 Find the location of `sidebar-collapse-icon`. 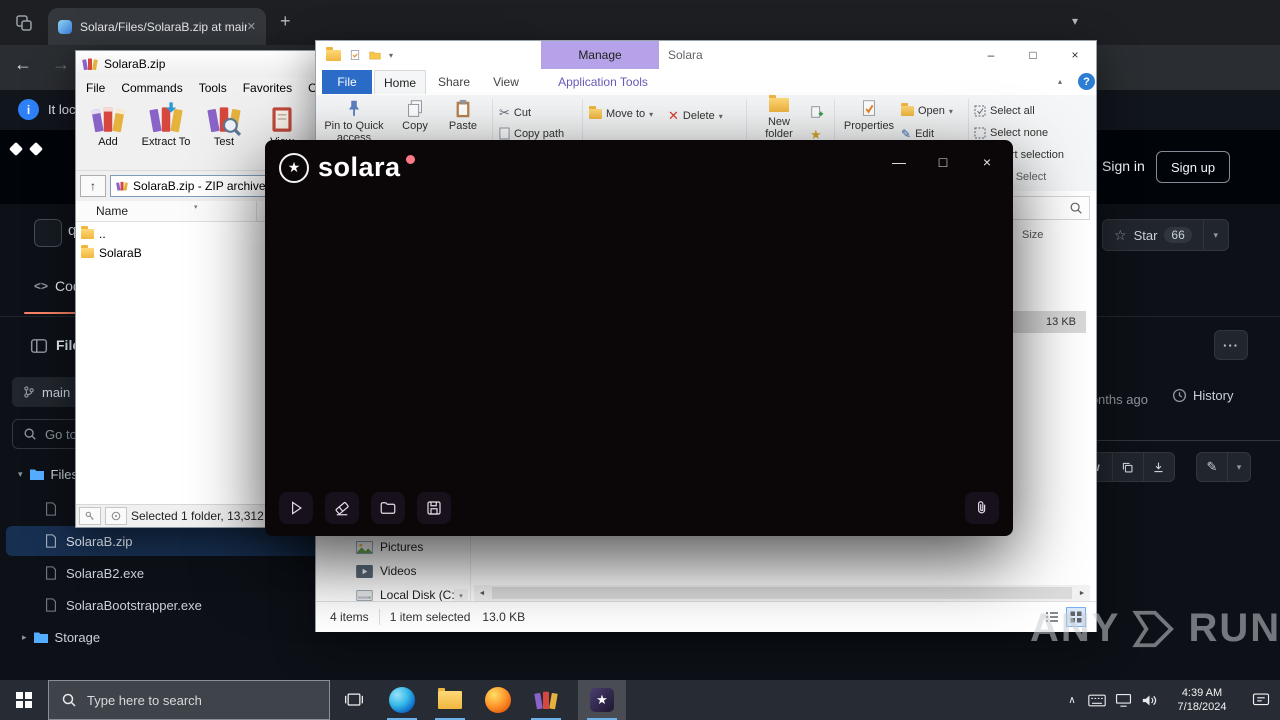

sidebar-collapse-icon is located at coordinates (39, 346).